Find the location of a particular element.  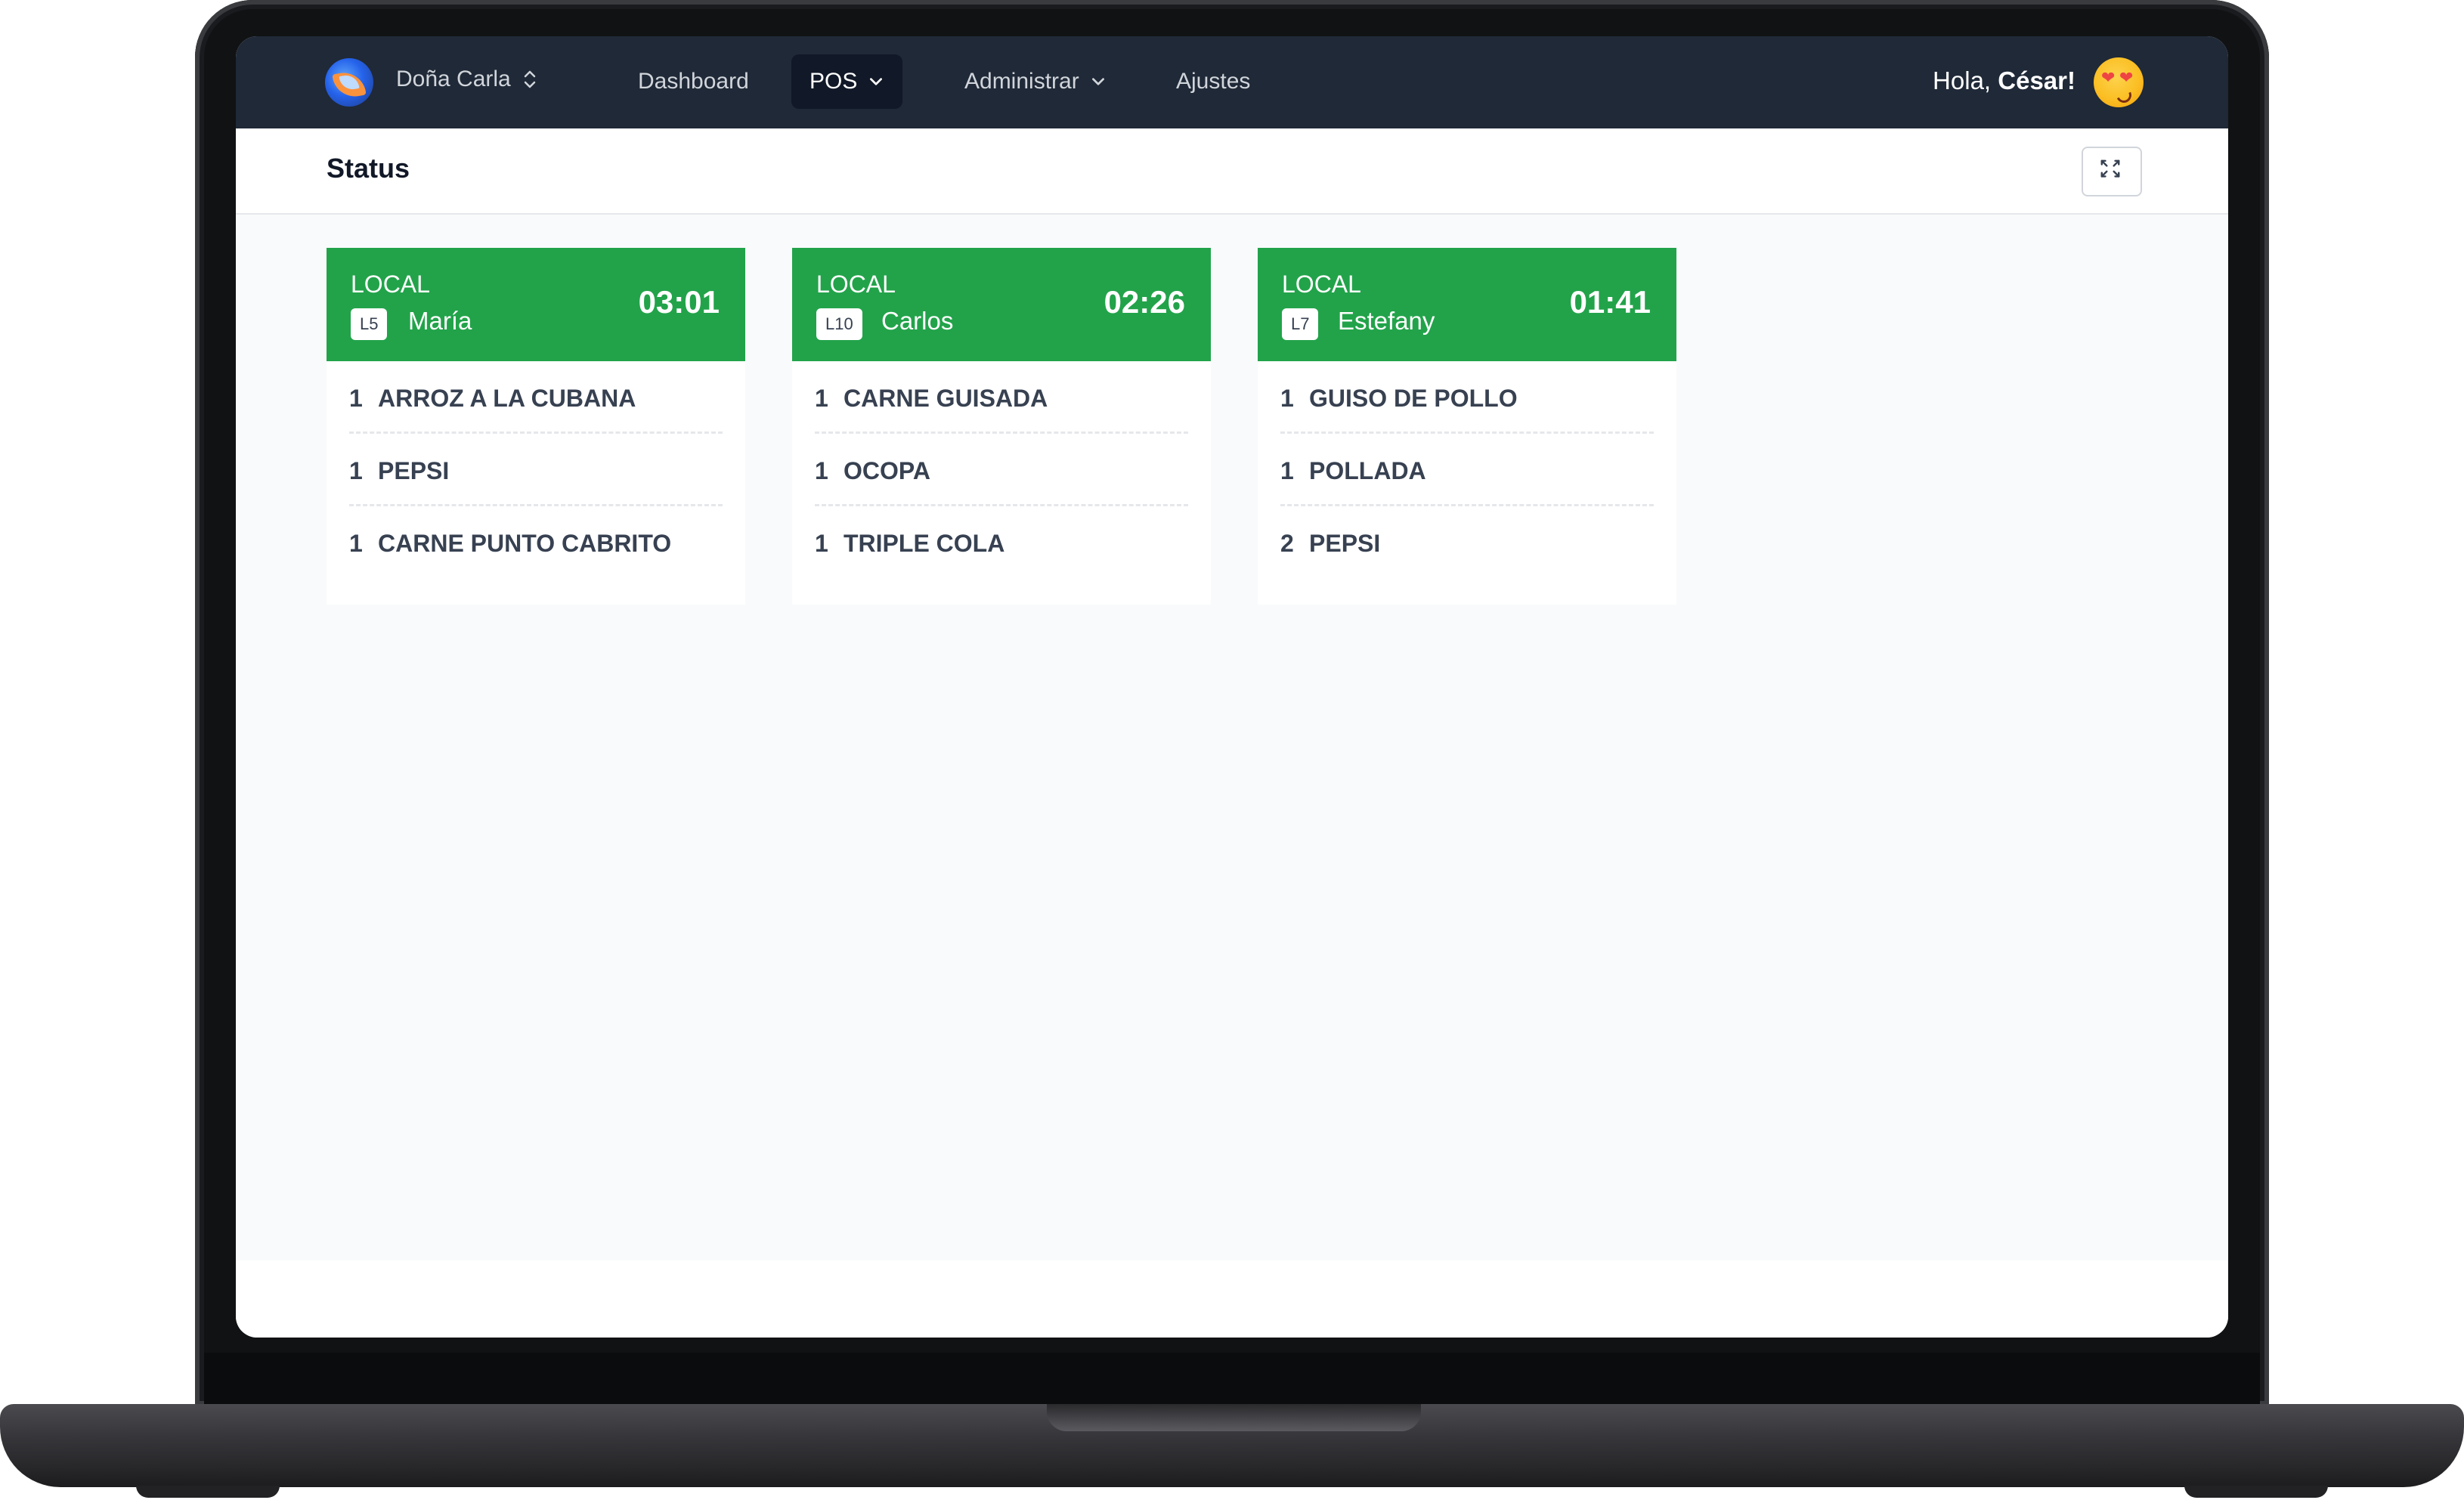

laptop-foot-right is located at coordinates (2256, 1492).